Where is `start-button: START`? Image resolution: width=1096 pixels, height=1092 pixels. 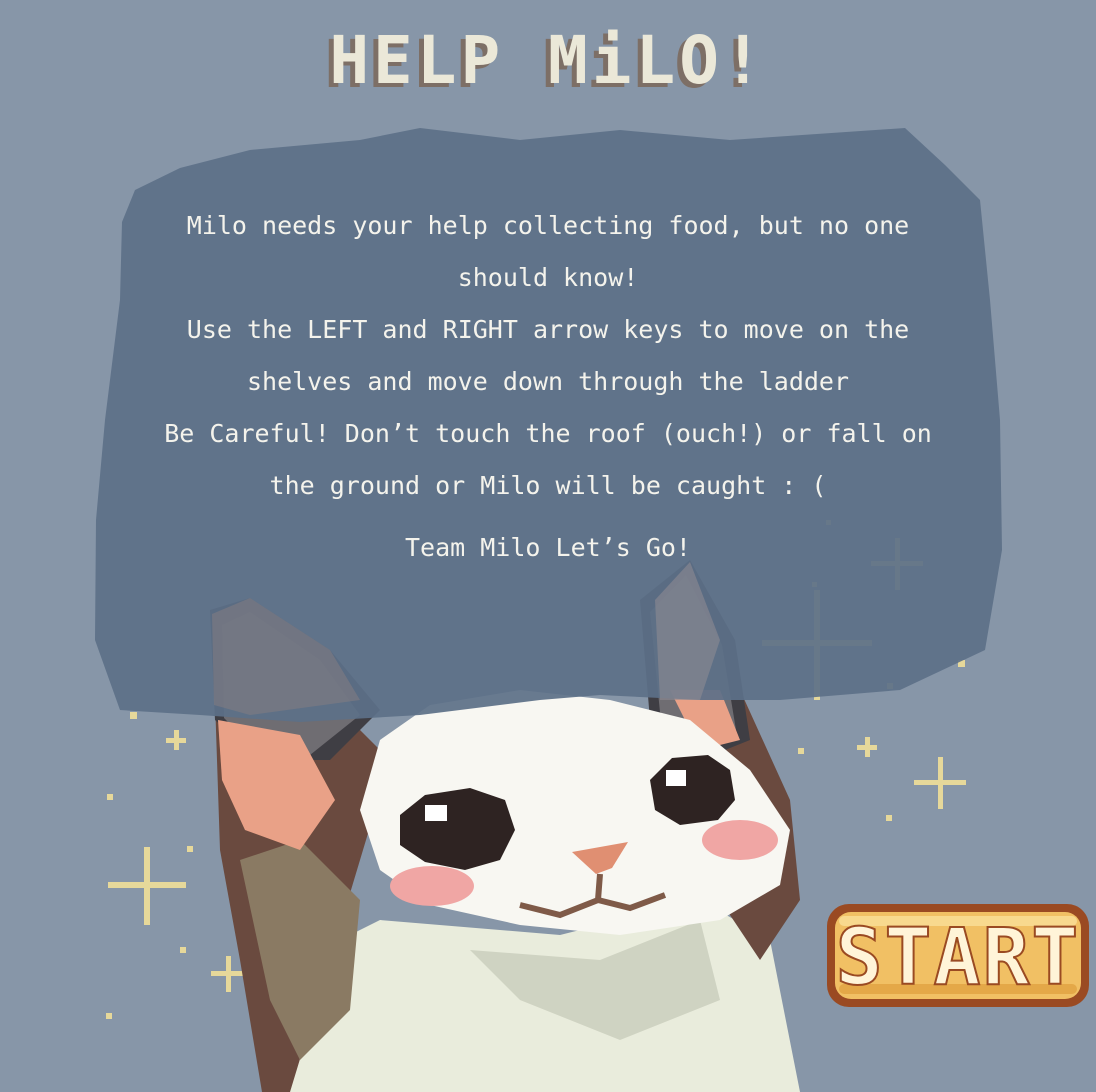 start-button: START is located at coordinates (958, 955).